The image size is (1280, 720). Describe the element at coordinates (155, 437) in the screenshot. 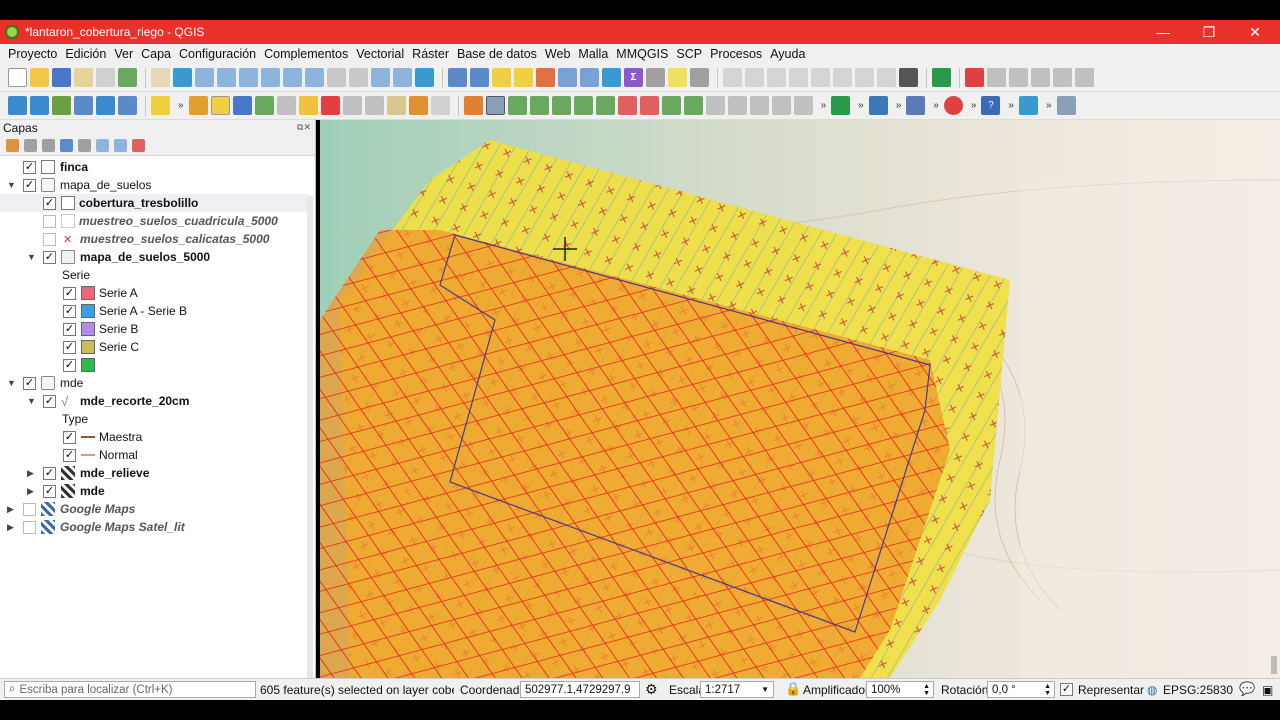

I see `legend-item-maestra: ✓ Maestra` at that location.